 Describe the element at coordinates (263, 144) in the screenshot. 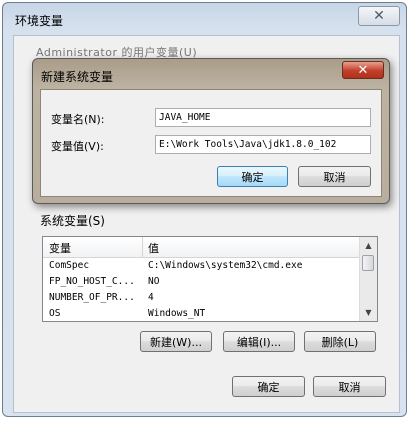

I see `variable-value-input: E:\Work Tools\Java\jdk1.8.0_102` at that location.